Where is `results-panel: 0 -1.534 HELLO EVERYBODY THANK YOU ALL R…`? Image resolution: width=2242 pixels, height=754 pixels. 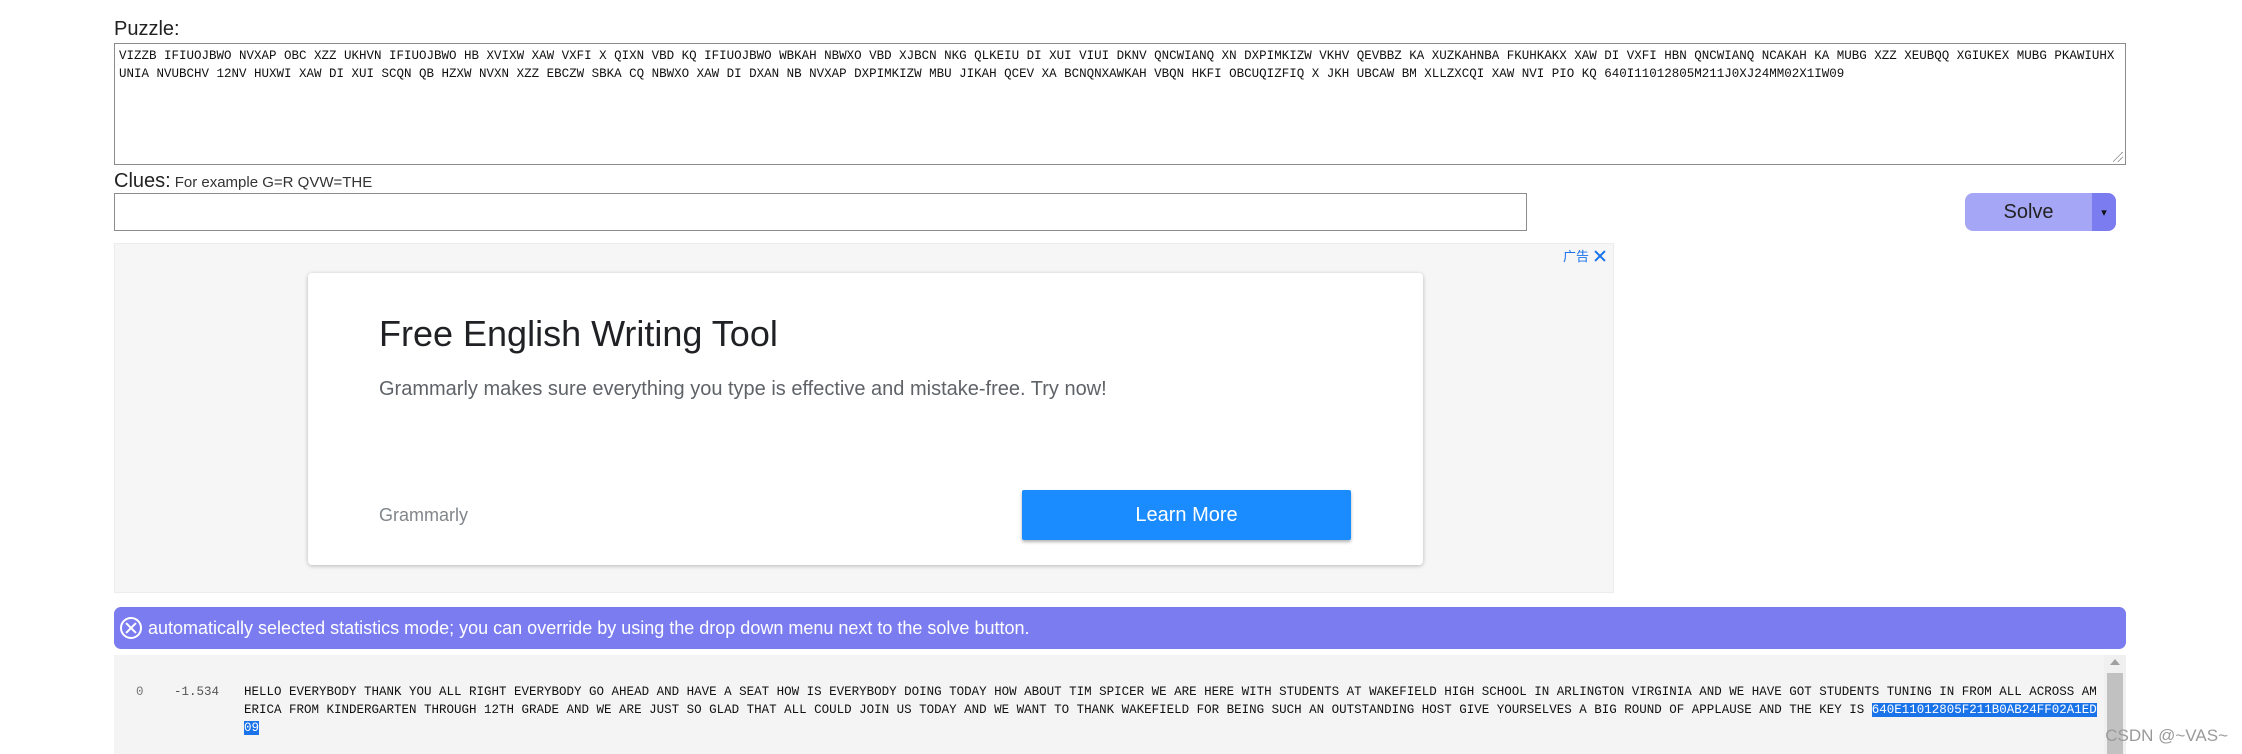 results-panel: 0 -1.534 HELLO EVERYBODY THANK YOU ALL R… is located at coordinates (1120, 704).